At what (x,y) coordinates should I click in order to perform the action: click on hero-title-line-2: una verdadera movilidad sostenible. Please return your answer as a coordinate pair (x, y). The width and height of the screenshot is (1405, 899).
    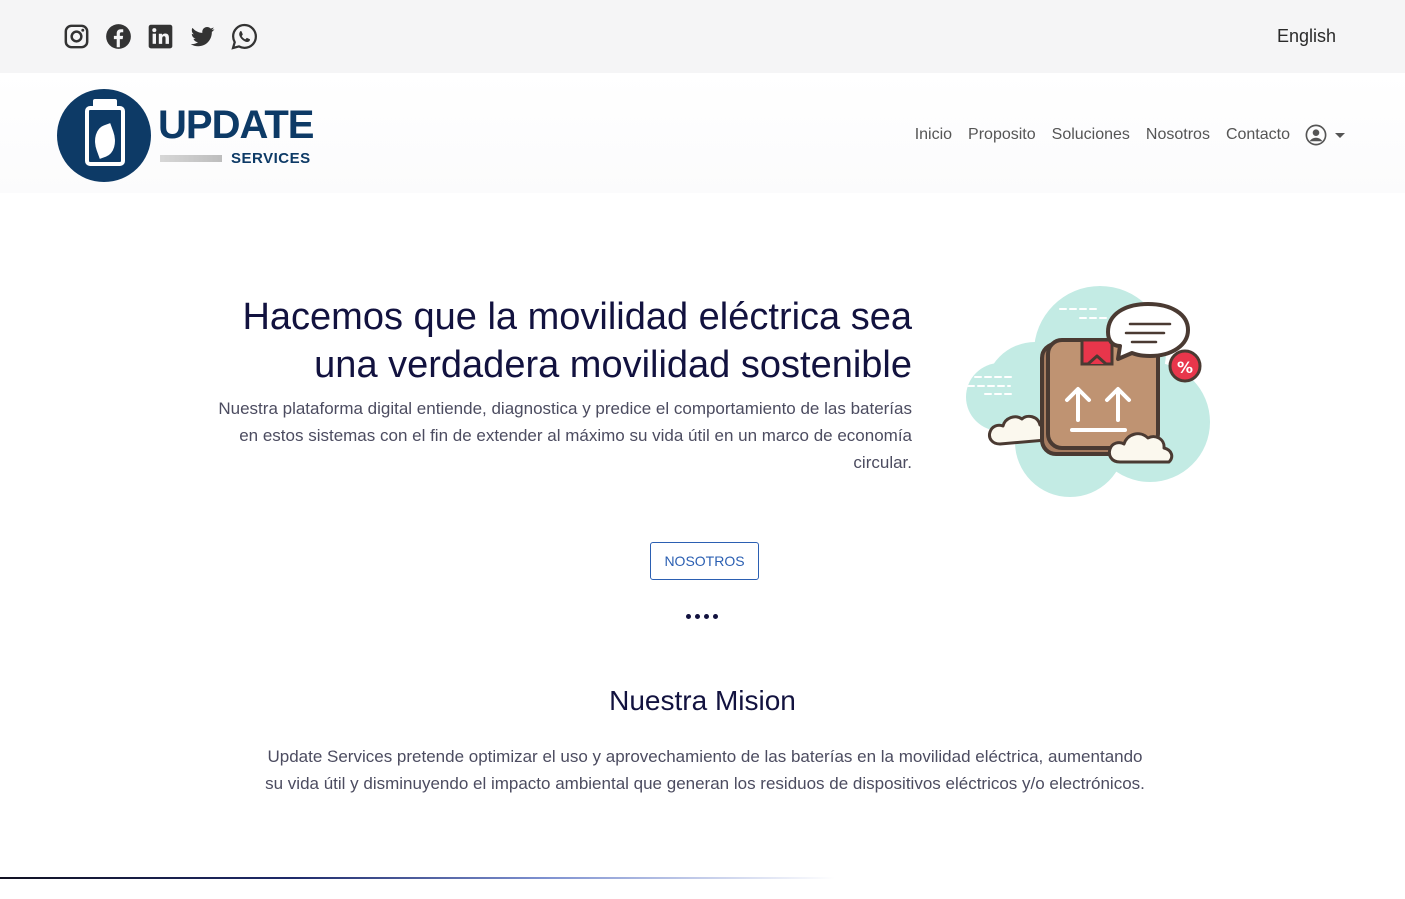
    Looking at the image, I should click on (613, 365).